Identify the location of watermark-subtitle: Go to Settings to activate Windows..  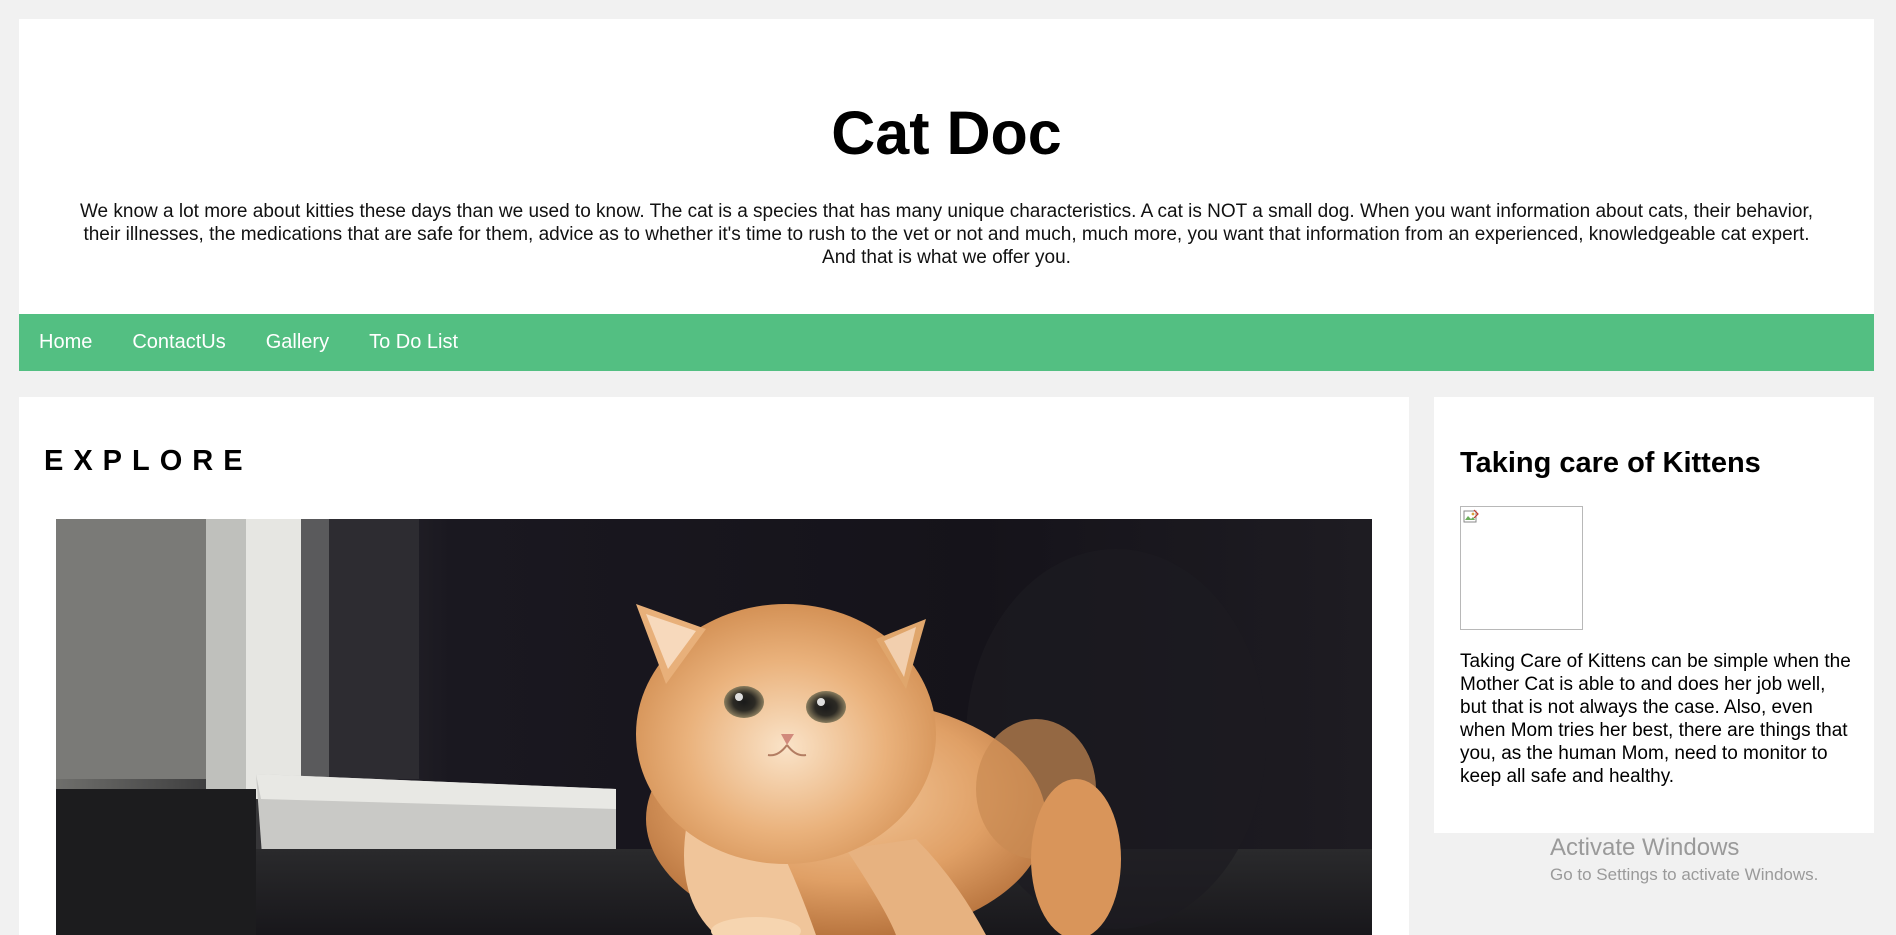
(1684, 874).